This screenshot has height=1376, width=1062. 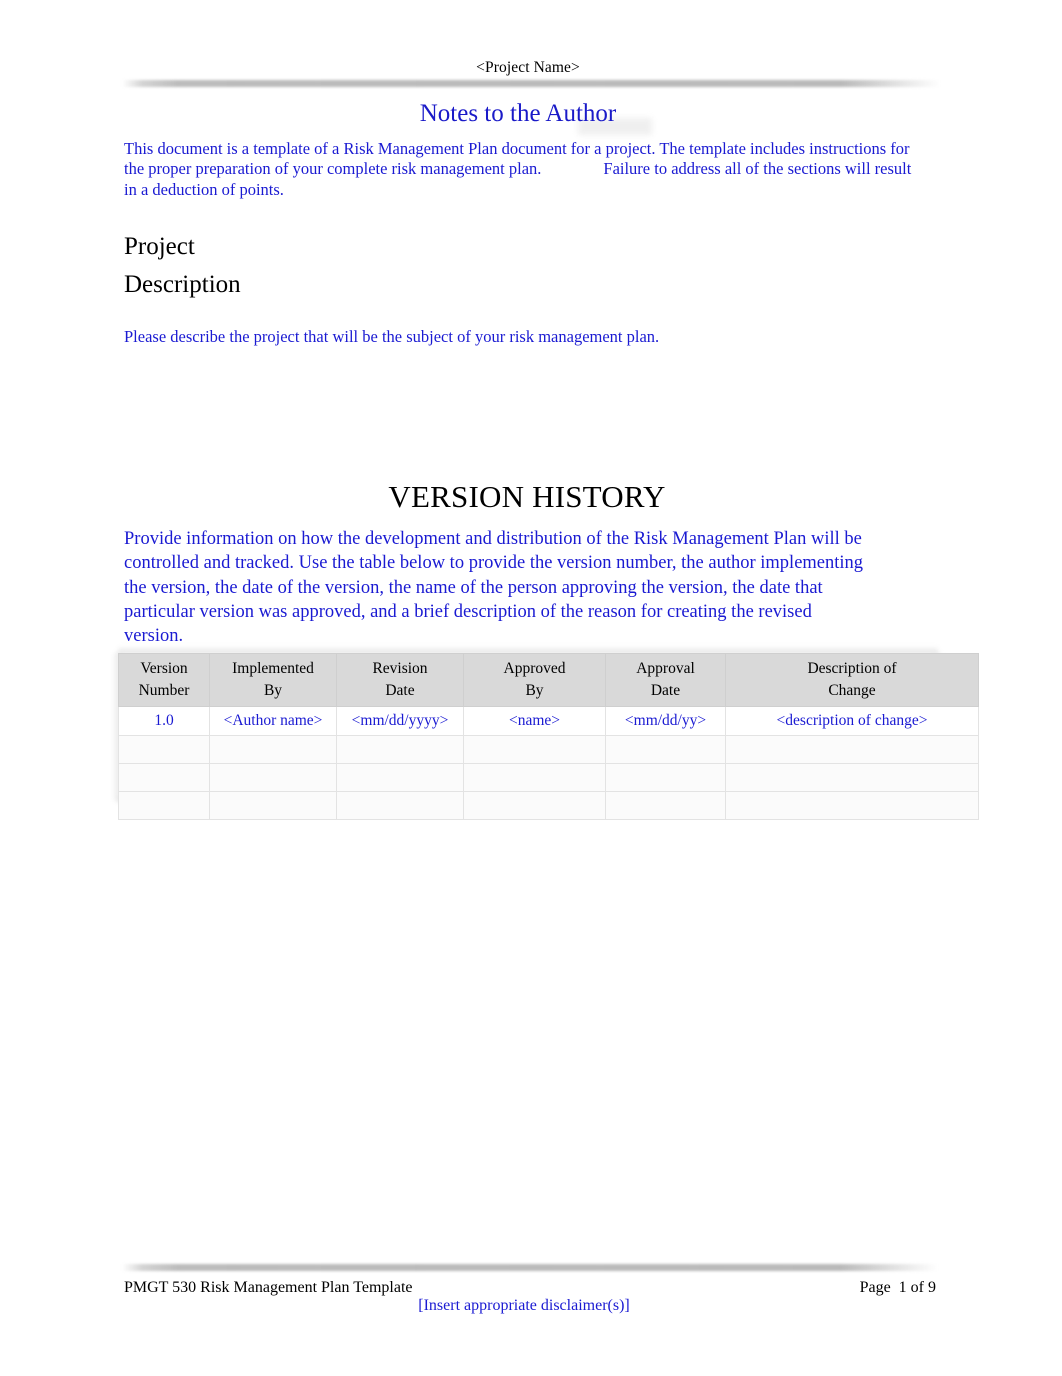 What do you see at coordinates (164, 668) in the screenshot?
I see `column-header-version-number-line1: Version` at bounding box center [164, 668].